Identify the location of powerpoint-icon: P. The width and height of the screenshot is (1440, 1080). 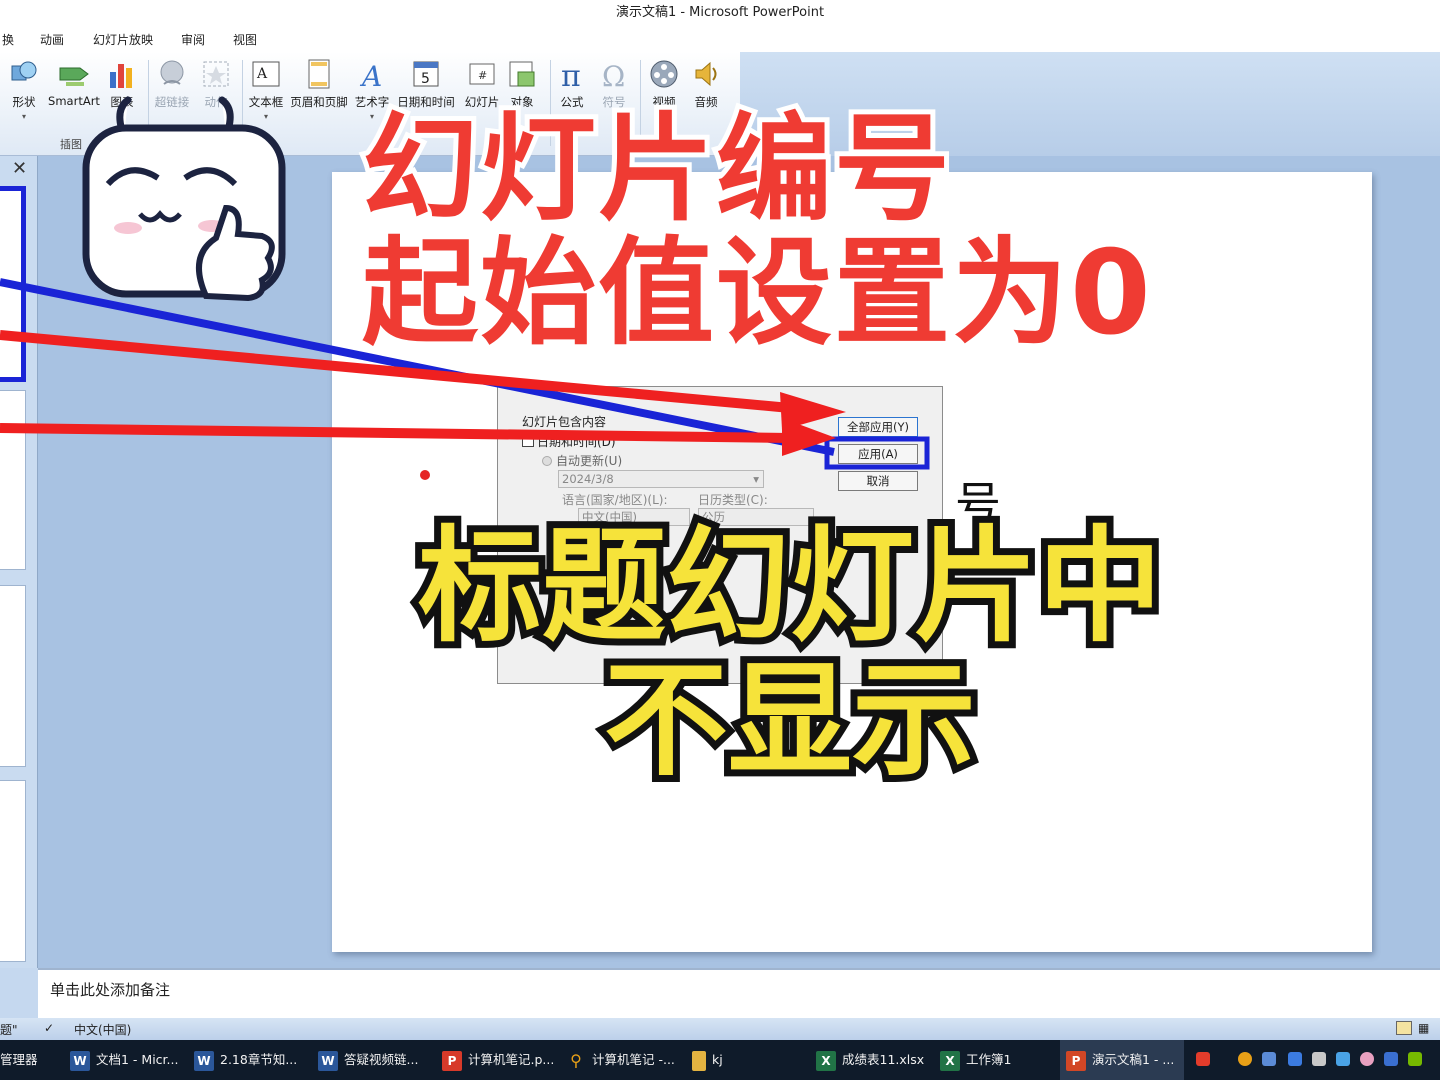
(1076, 1060).